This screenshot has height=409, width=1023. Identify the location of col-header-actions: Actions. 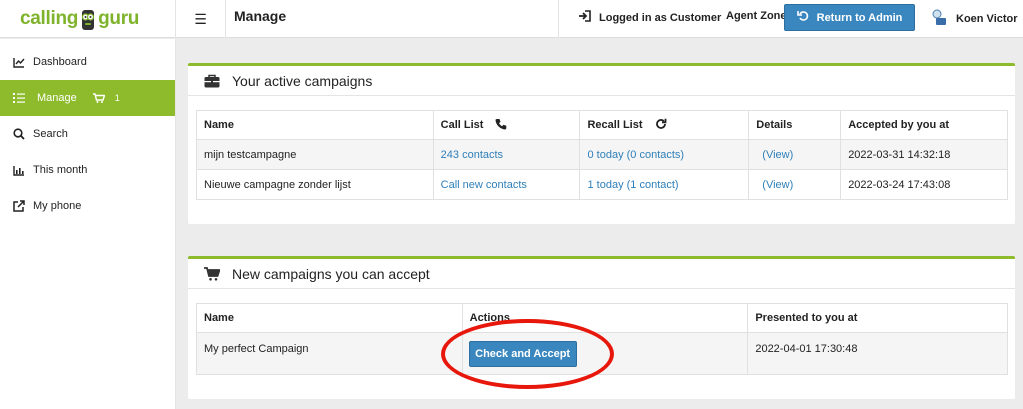
(605, 318).